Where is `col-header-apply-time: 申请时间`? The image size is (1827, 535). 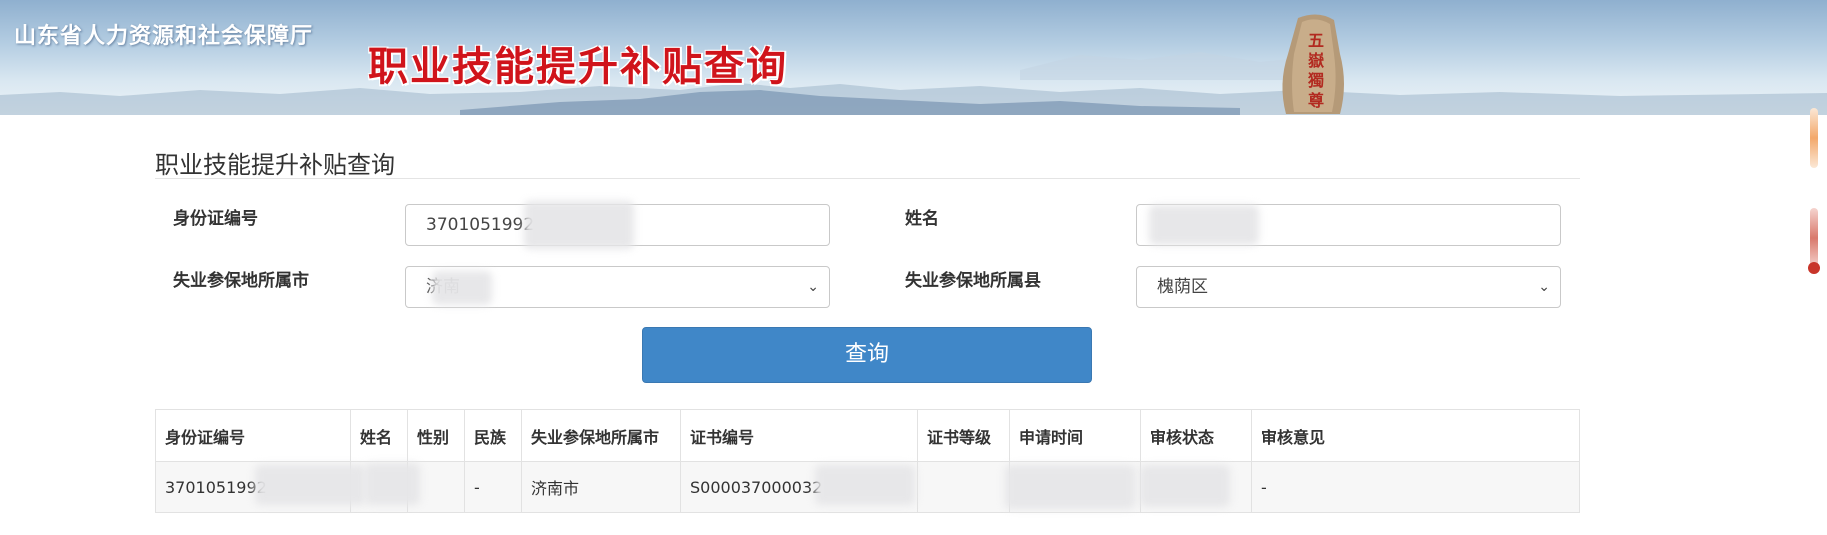 col-header-apply-time: 申请时间 is located at coordinates (1075, 435).